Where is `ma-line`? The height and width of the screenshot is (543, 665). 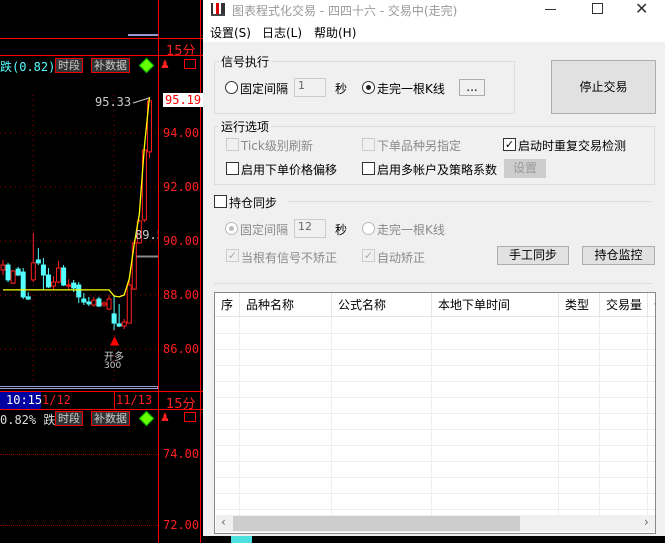
ma-line is located at coordinates (77, 197).